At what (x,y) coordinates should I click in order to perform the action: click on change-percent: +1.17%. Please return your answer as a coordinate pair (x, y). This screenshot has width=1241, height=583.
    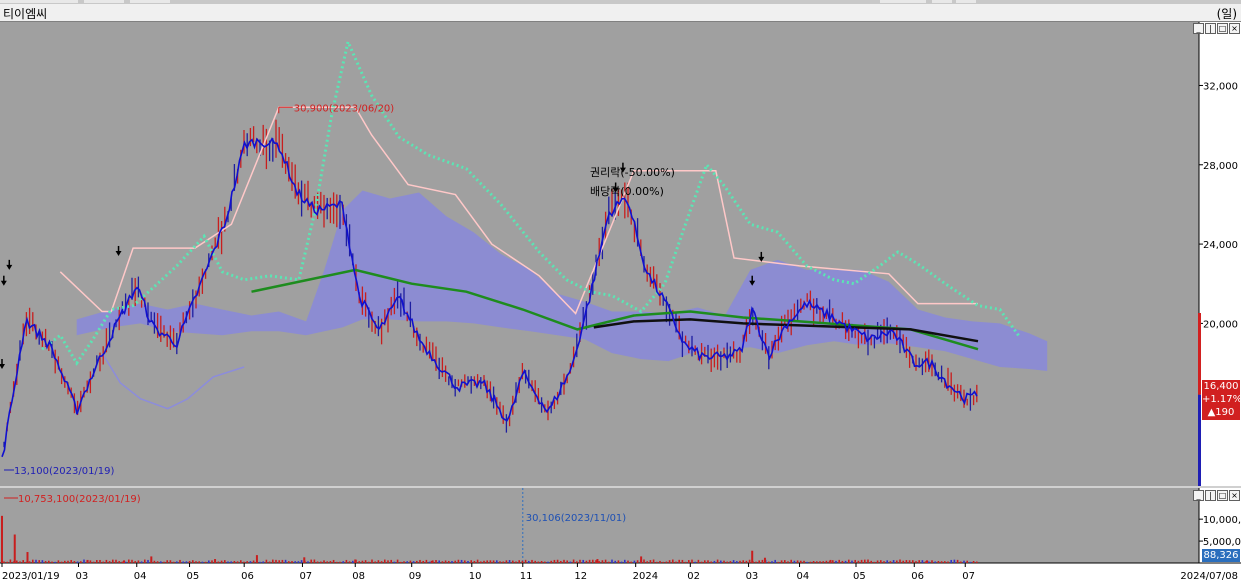
    Looking at the image, I should click on (1221, 399).